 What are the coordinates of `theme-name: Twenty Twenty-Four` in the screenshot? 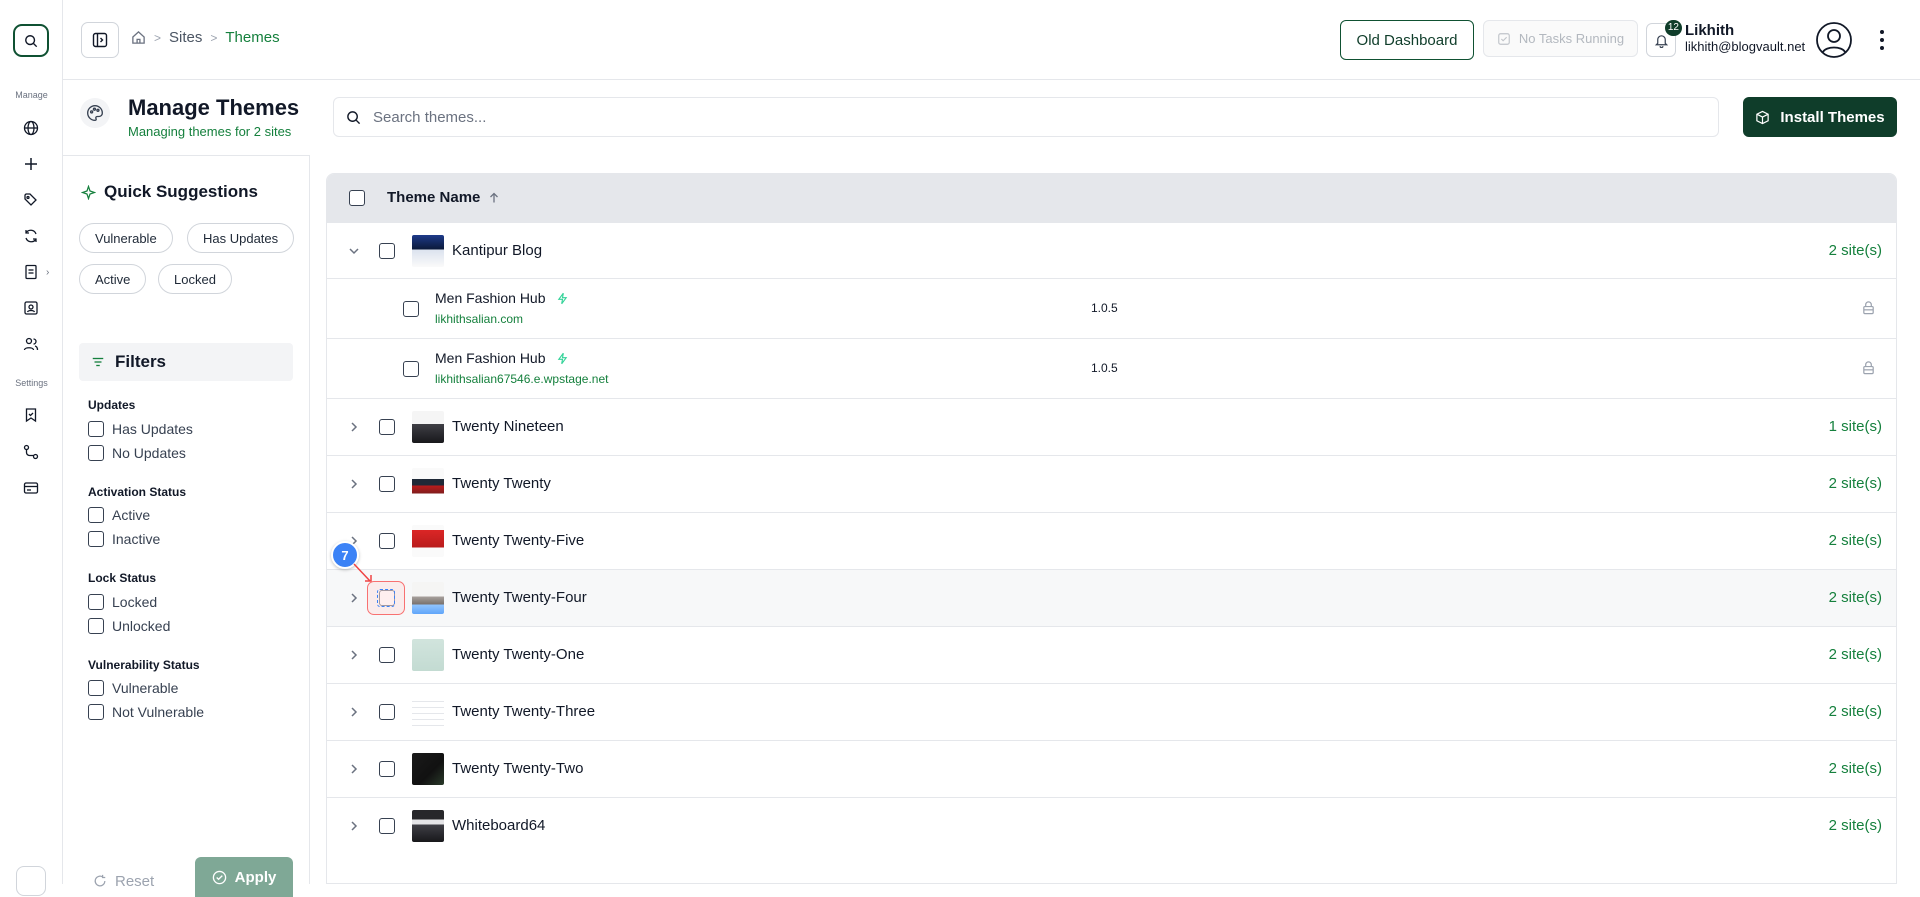 It's located at (519, 597).